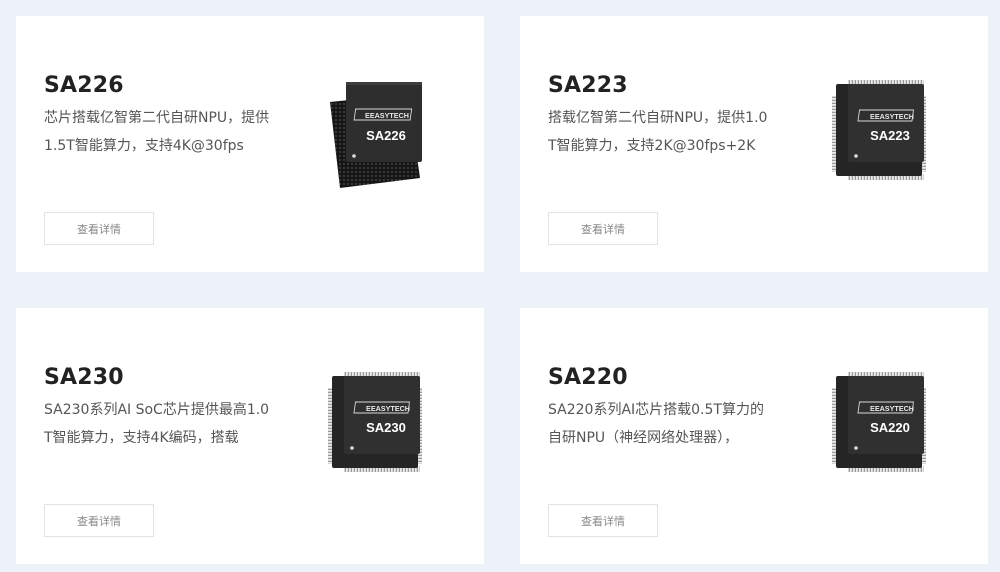 This screenshot has width=1000, height=572. I want to click on card-description: 搭载亿智第二代自研NPU，提供1.0T智能算力，支持2K@30fps+2K, so click(658, 132).